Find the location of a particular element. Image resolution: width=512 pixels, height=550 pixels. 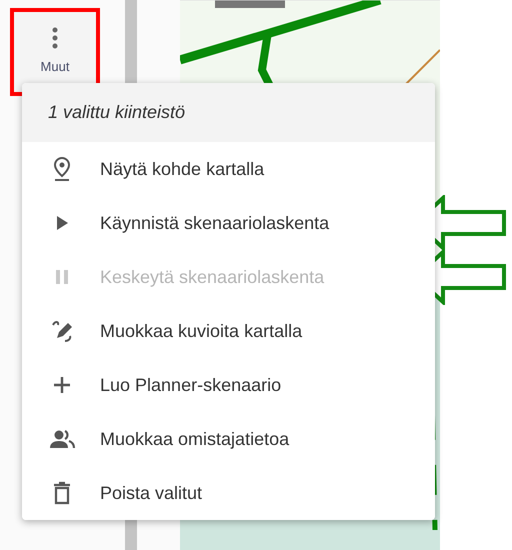

menu-item: Poista valitut is located at coordinates (228, 493).